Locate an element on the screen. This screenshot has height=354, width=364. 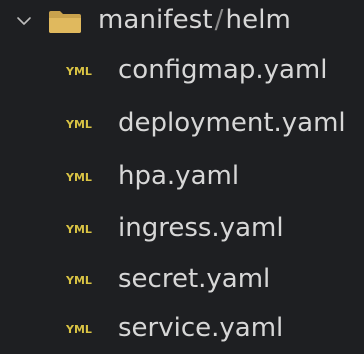
file-label: ingress.yaml is located at coordinates (201, 228).